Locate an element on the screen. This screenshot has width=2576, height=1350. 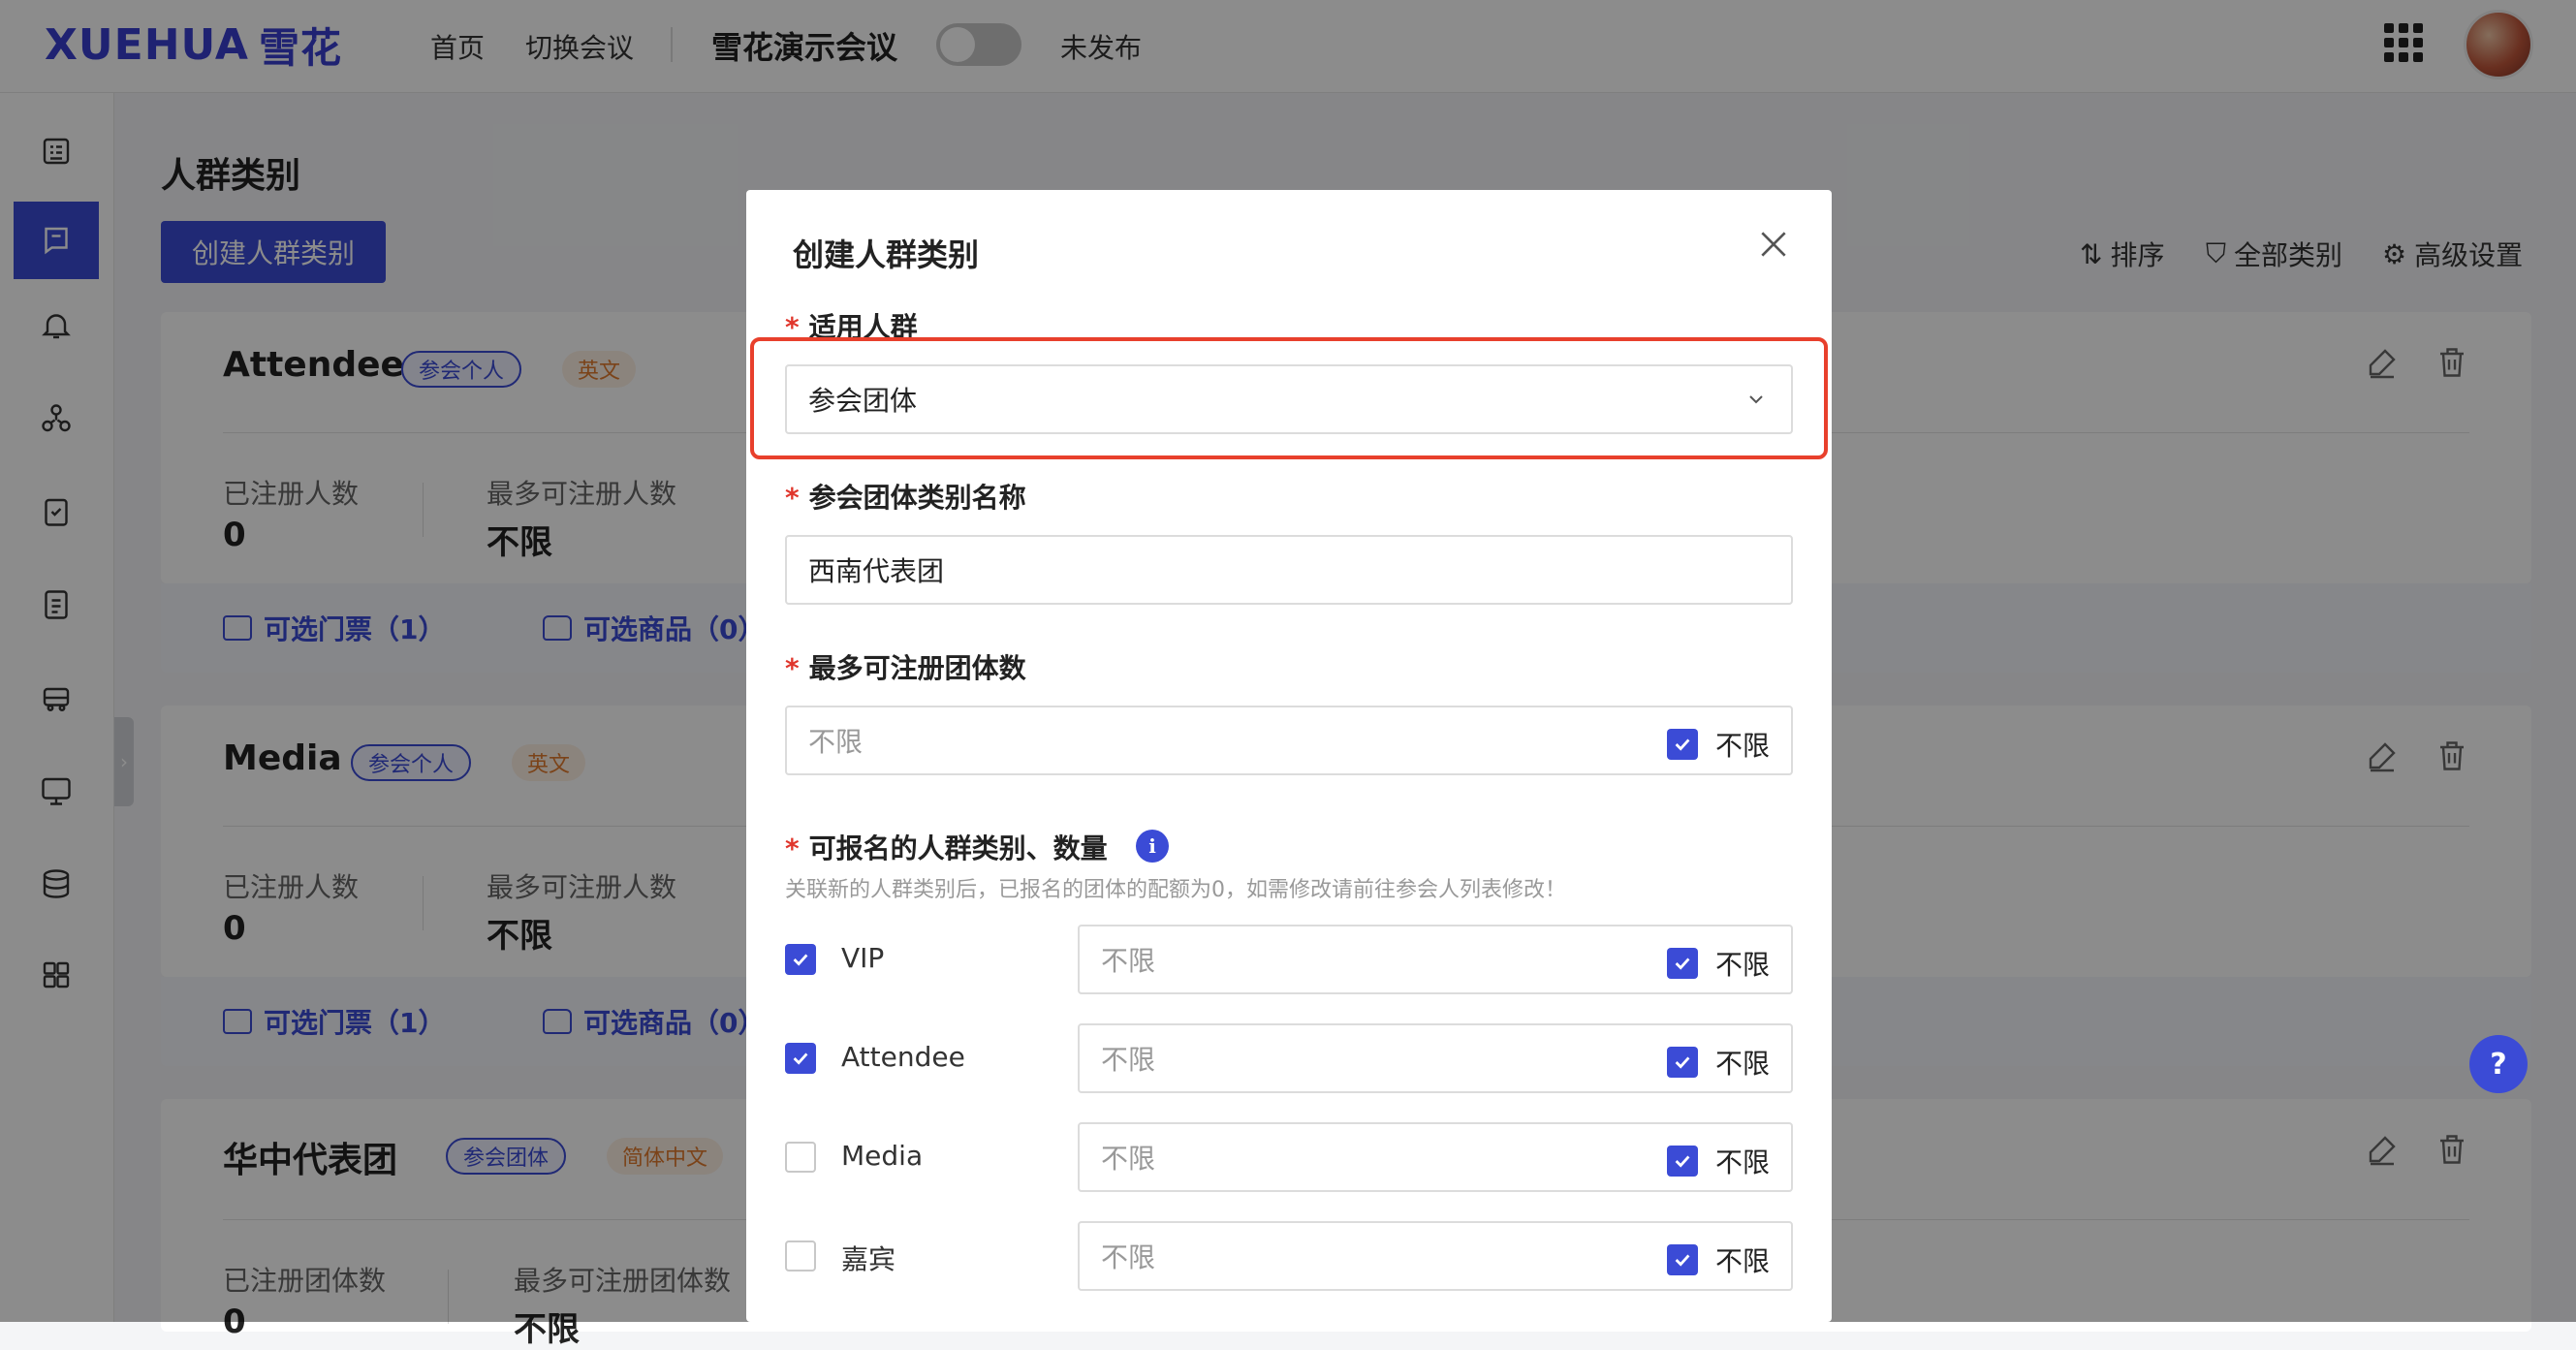
max-groups-label: * 最多可注册团体数 is located at coordinates (905, 668).